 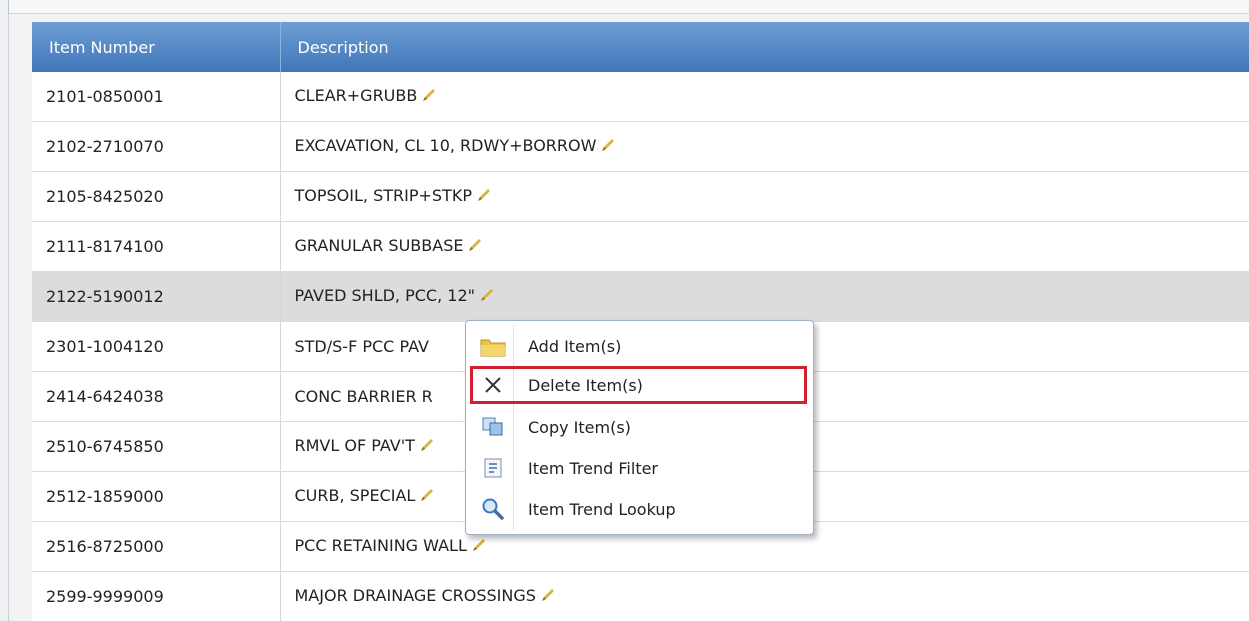 I want to click on folder-icon, so click(x=493, y=346).